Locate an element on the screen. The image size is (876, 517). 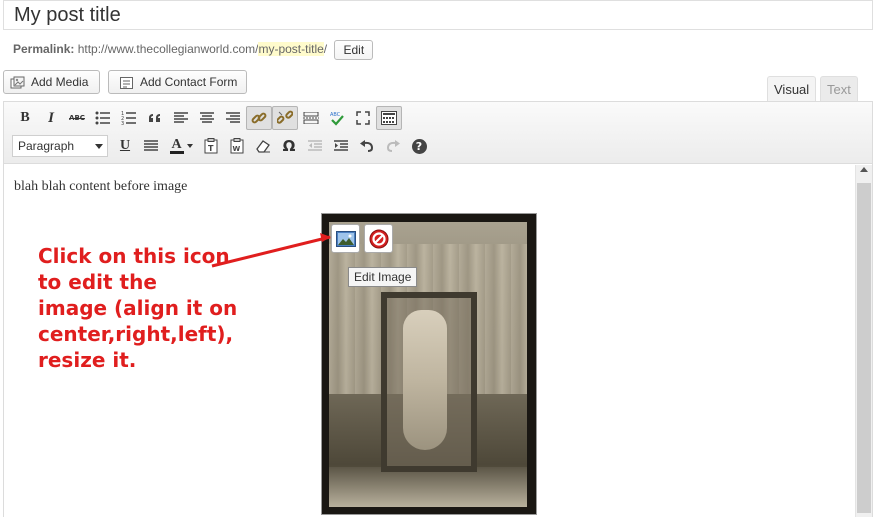
color-dropdown-icon is located at coordinates (189, 146).